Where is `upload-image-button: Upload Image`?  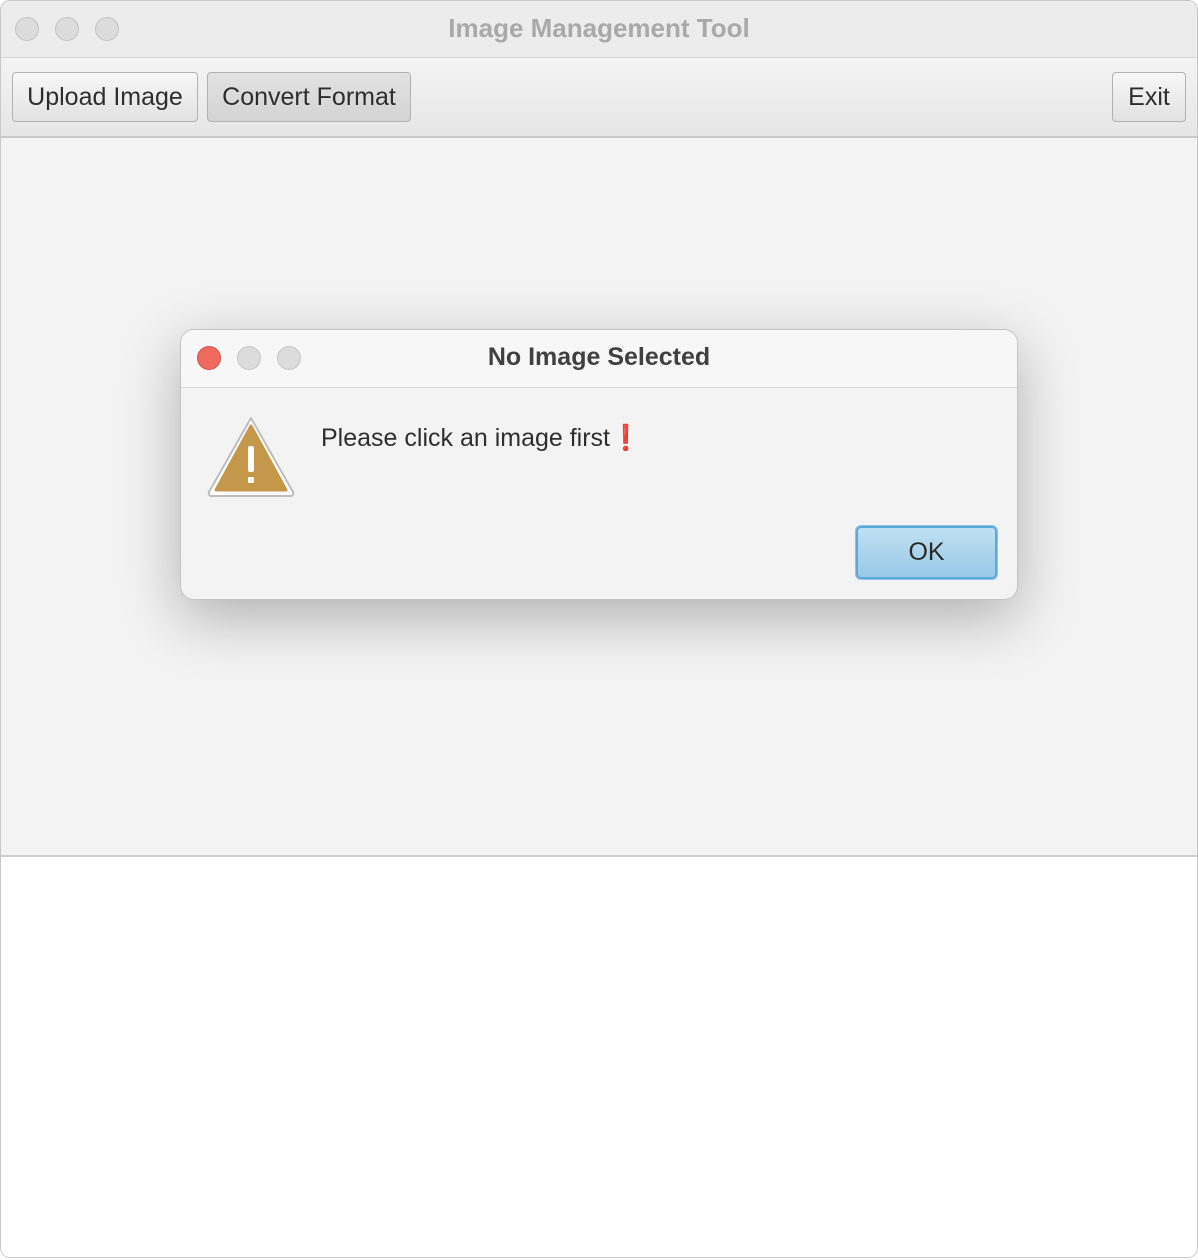
upload-image-button: Upload Image is located at coordinates (105, 97).